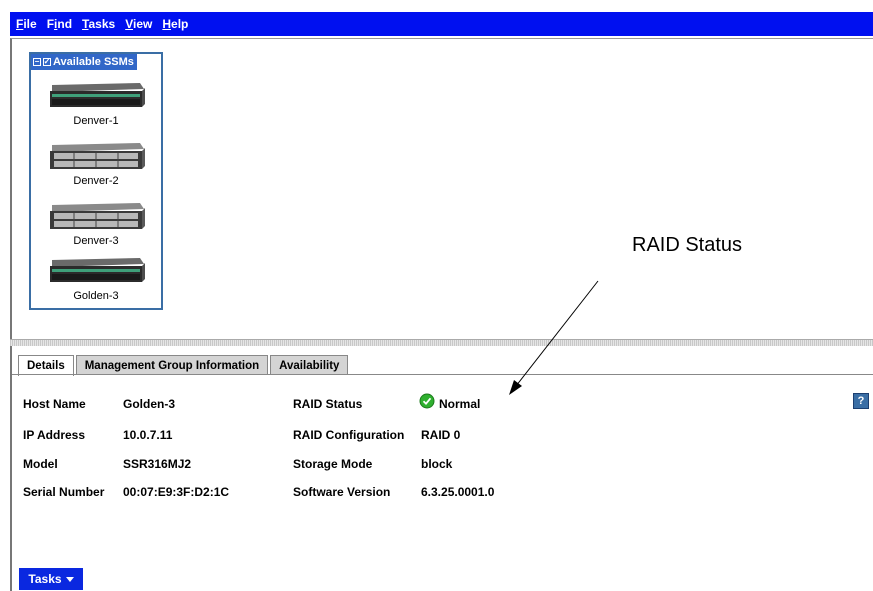 Image resolution: width=873 pixels, height=591 pixels. I want to click on software-version-label: Software Version, so click(342, 492).